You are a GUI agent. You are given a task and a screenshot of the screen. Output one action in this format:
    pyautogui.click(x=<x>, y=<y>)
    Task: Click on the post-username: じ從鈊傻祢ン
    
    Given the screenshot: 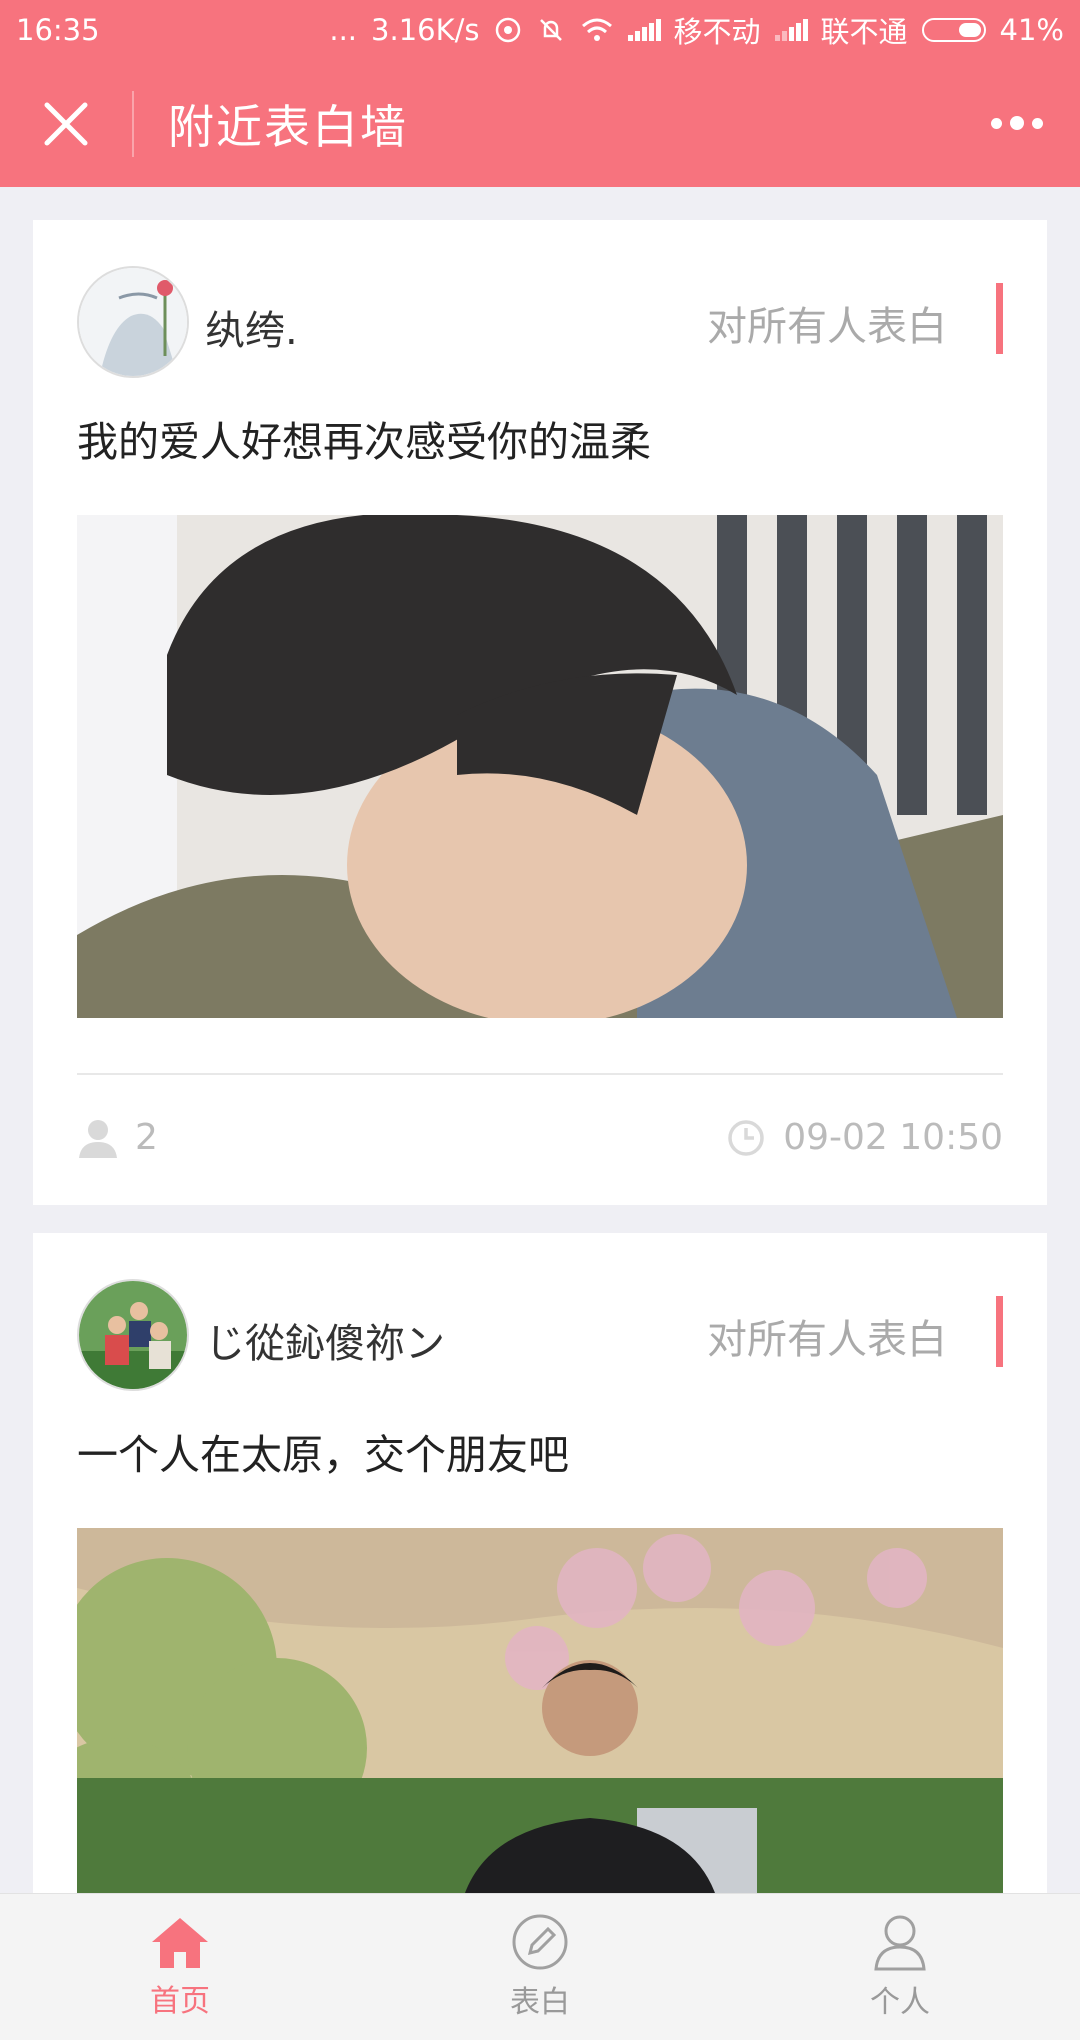 What is the action you would take?
    pyautogui.click(x=325, y=1344)
    